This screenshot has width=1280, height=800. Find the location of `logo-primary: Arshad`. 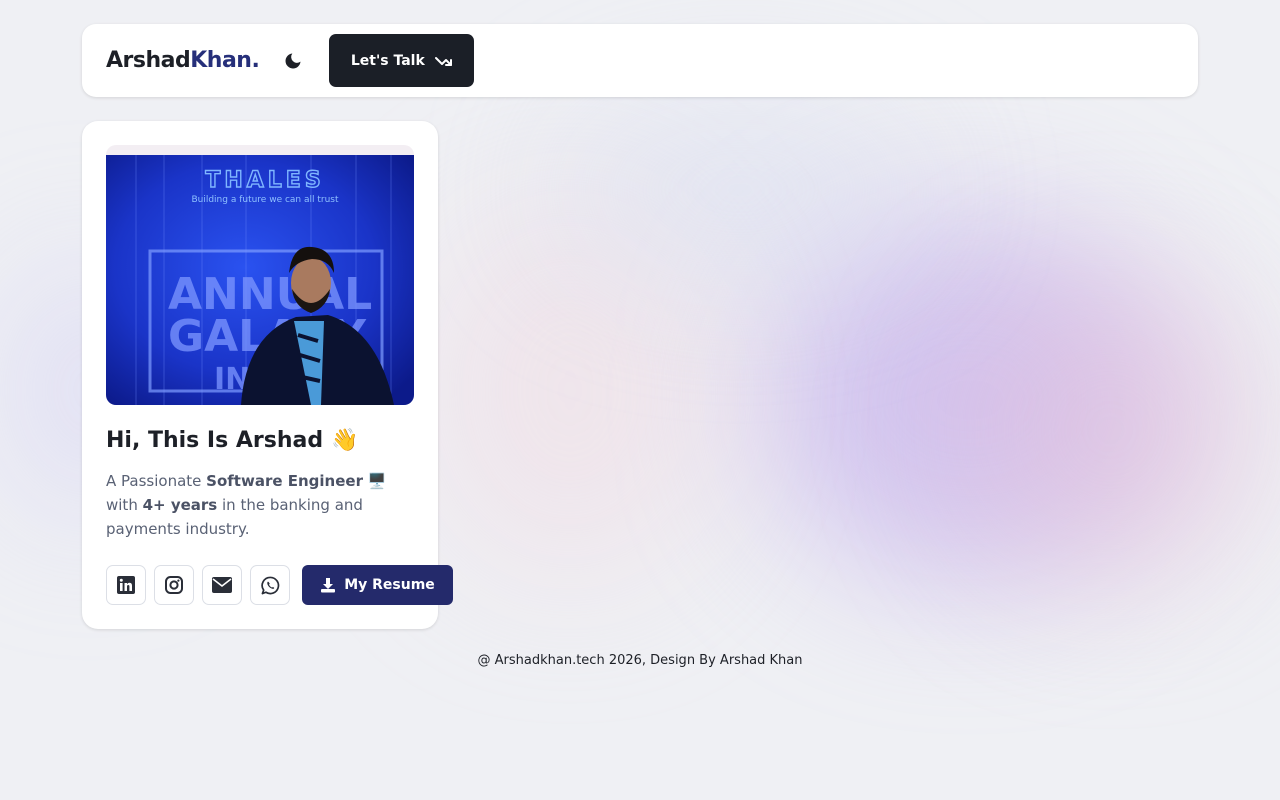

logo-primary: Arshad is located at coordinates (148, 60).